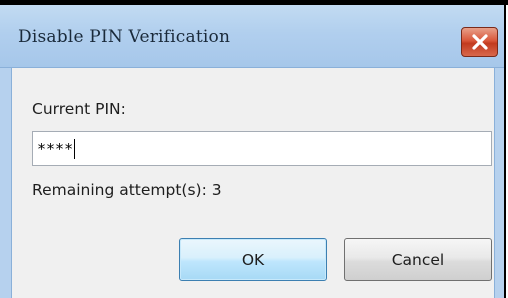 This screenshot has height=298, width=508. I want to click on ok-button: OK, so click(253, 259).